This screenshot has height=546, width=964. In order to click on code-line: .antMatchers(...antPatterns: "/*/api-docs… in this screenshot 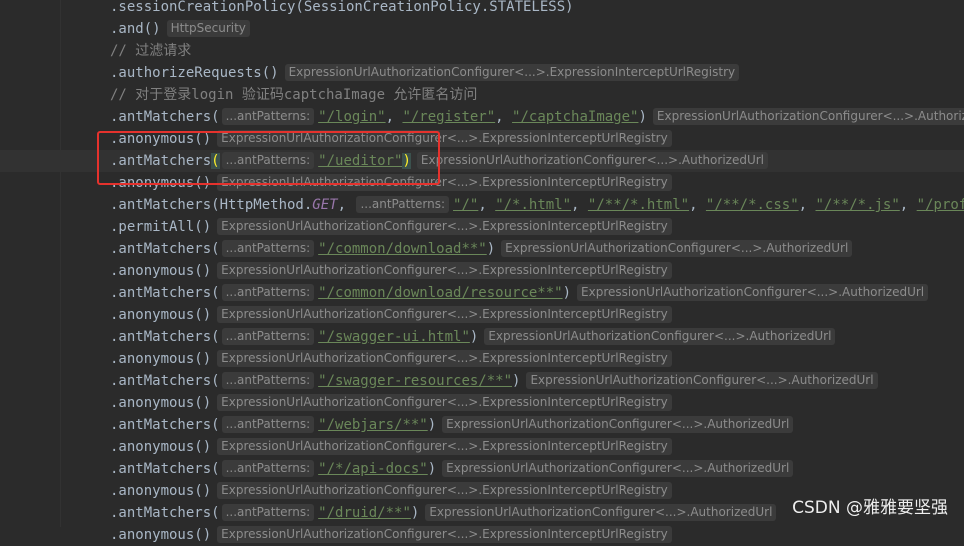, I will do `click(482, 469)`.